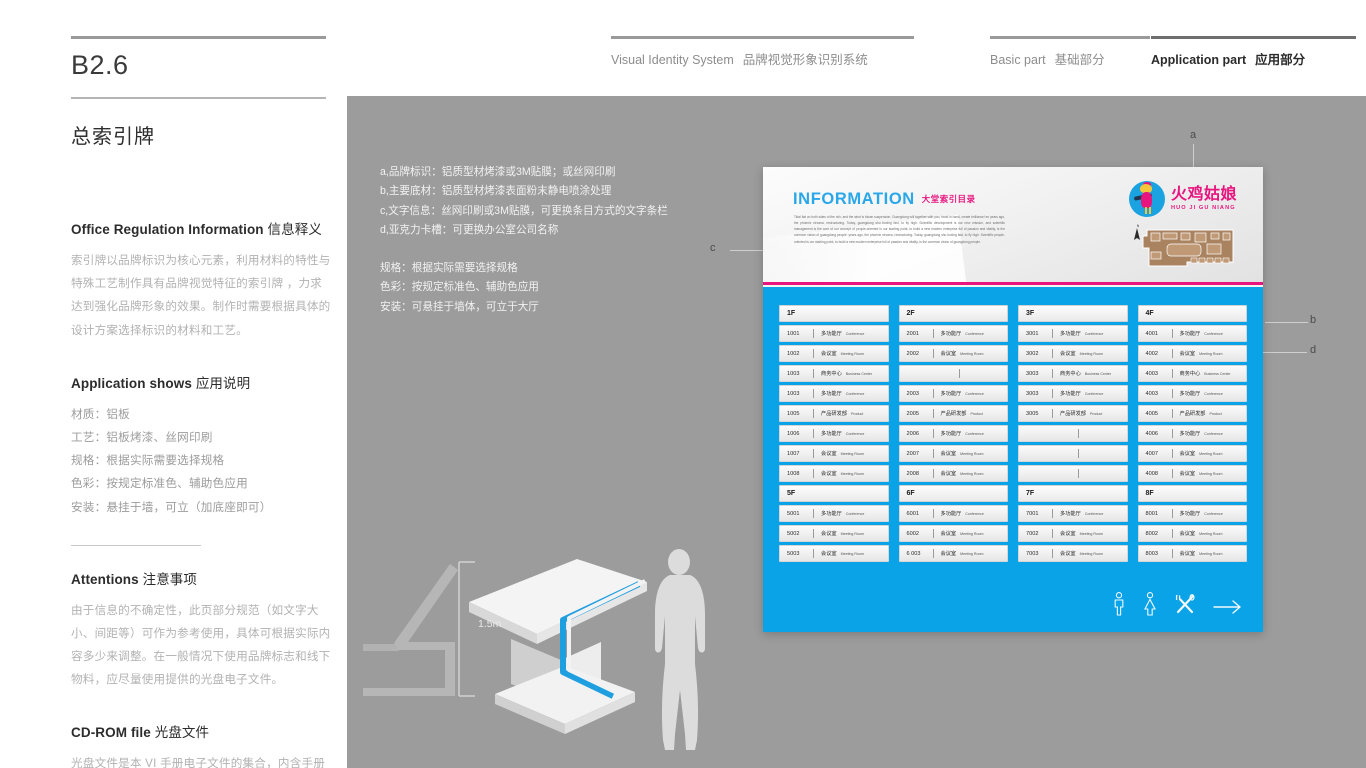 Image resolution: width=1366 pixels, height=768 pixels. I want to click on directory-row: 3003 商务中心 Business Center, so click(1073, 373).